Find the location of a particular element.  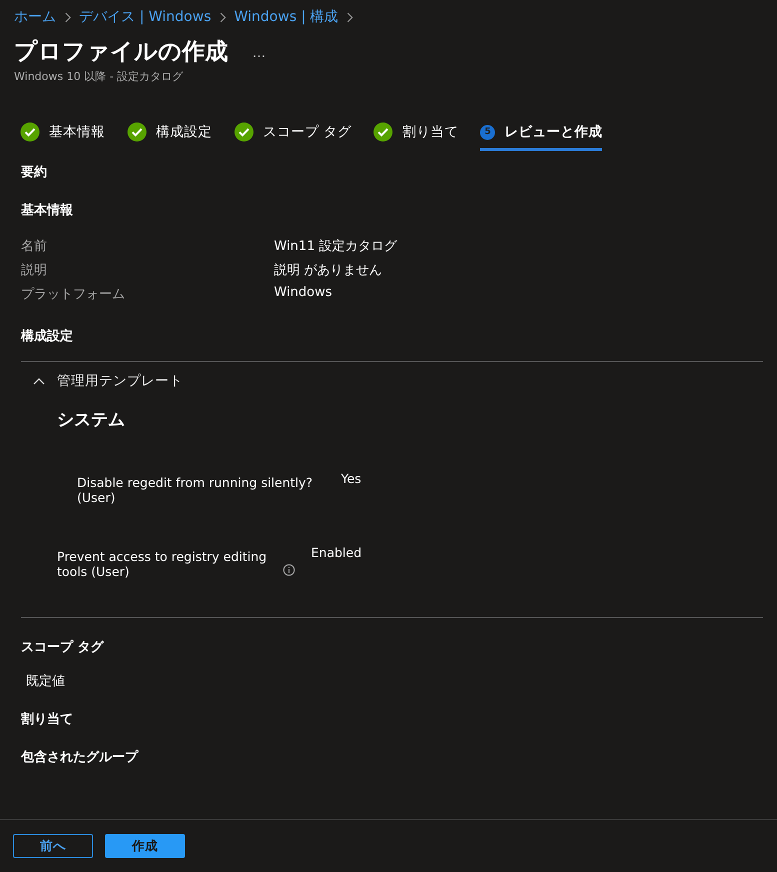

create-button: 作成 is located at coordinates (145, 846).